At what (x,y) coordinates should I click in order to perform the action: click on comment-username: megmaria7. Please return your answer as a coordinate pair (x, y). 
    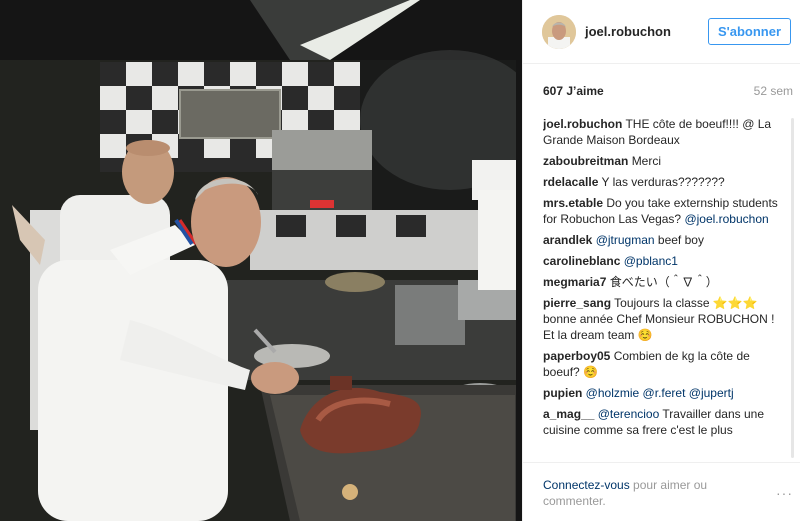
    Looking at the image, I should click on (574, 282).